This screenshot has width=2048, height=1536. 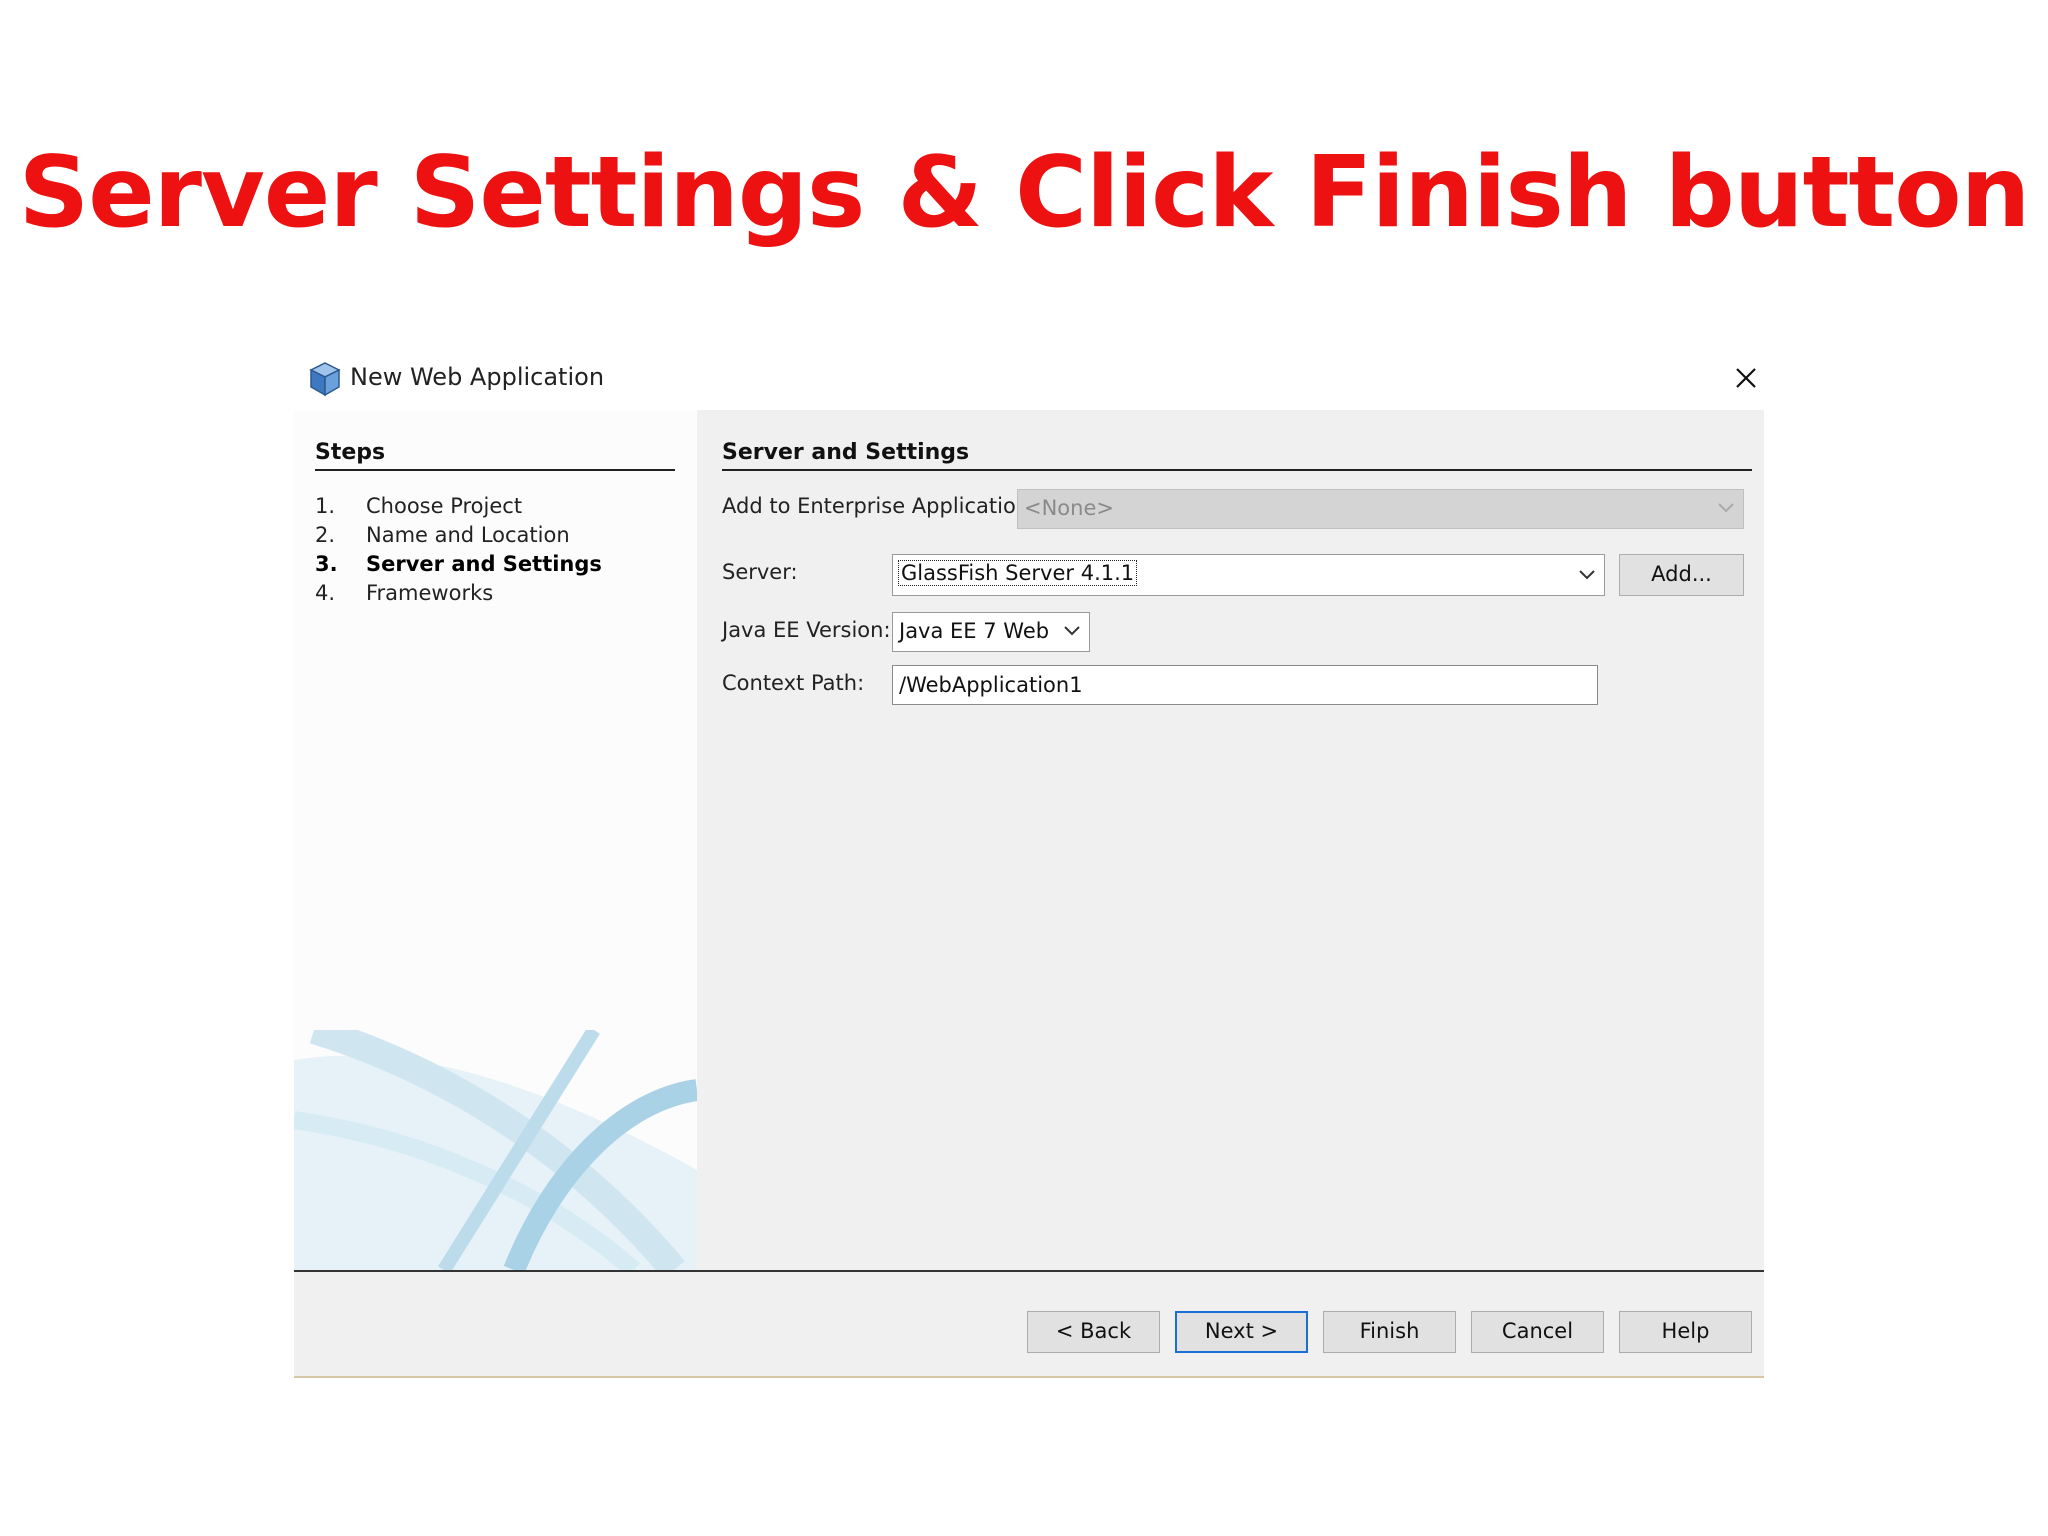 What do you see at coordinates (495, 1150) in the screenshot?
I see `decorative-swoosh-graphic` at bounding box center [495, 1150].